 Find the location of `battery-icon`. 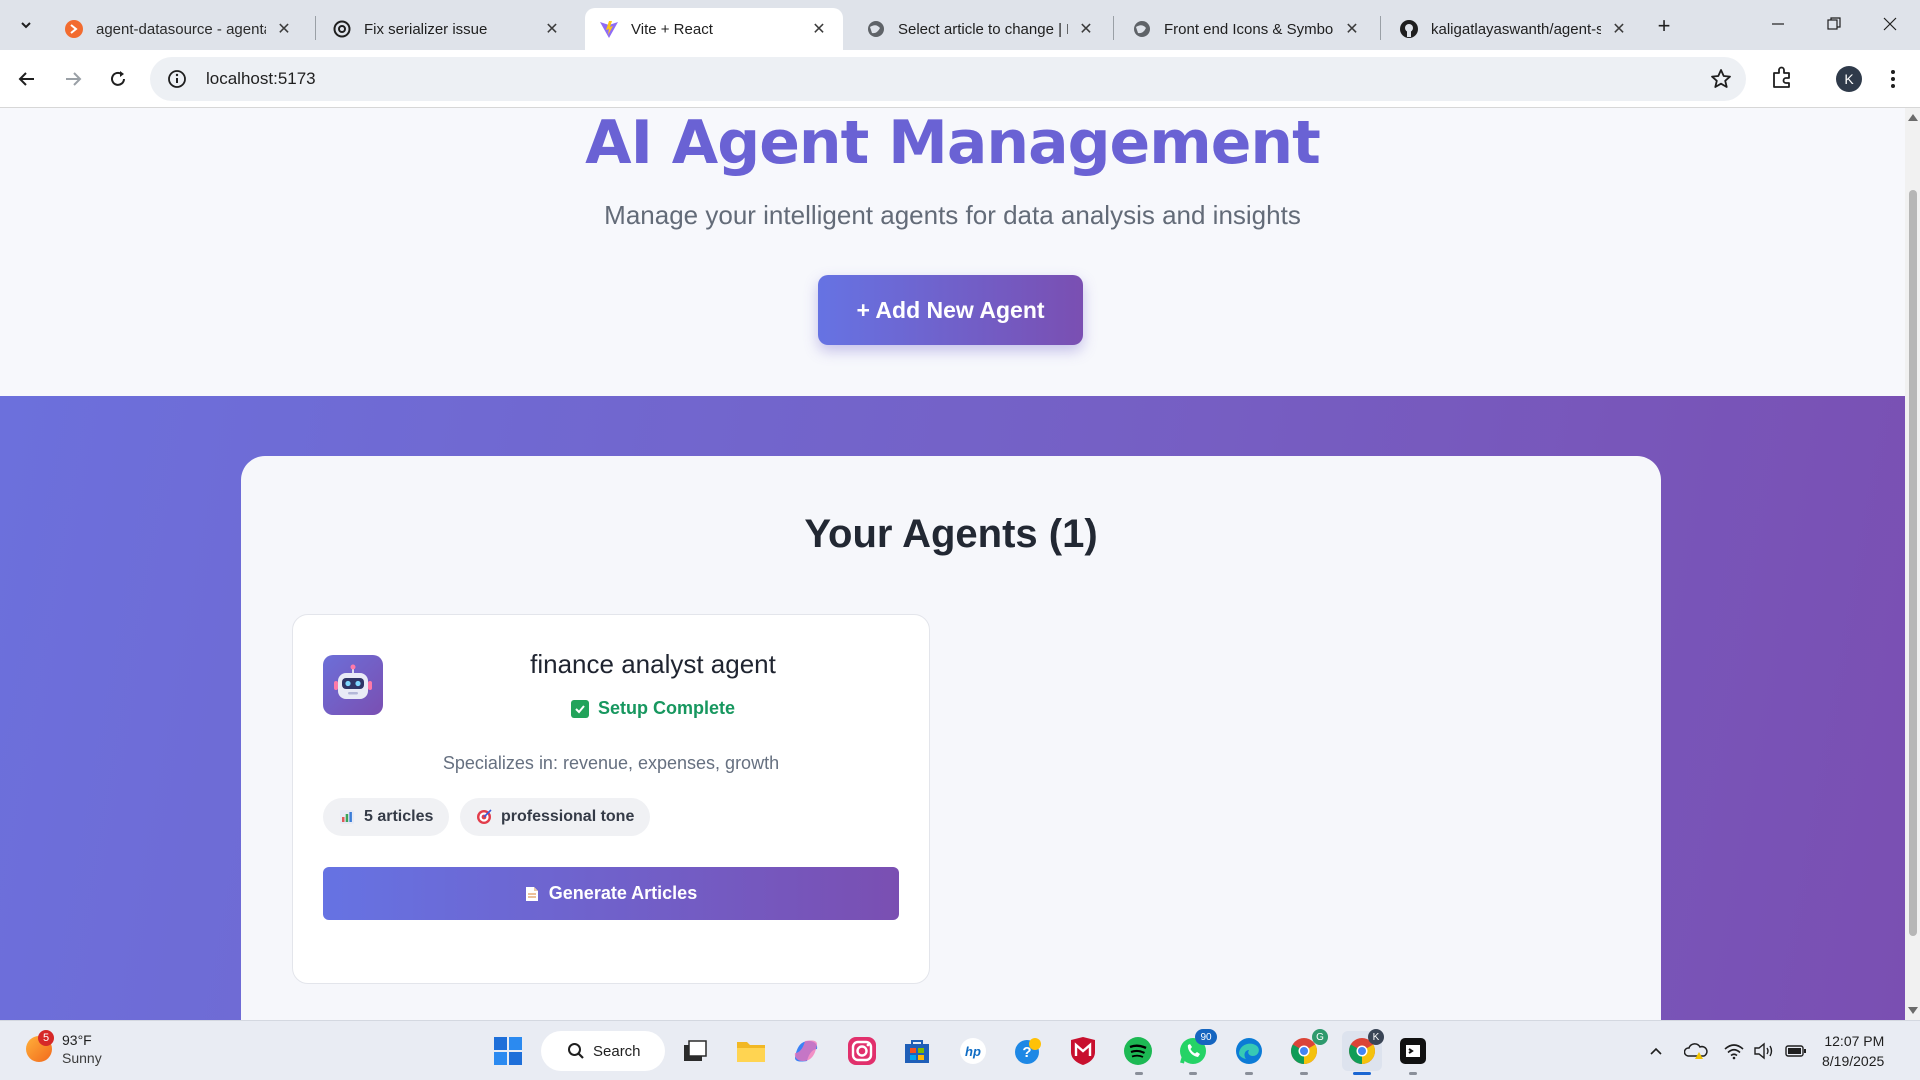

battery-icon is located at coordinates (1796, 1051).